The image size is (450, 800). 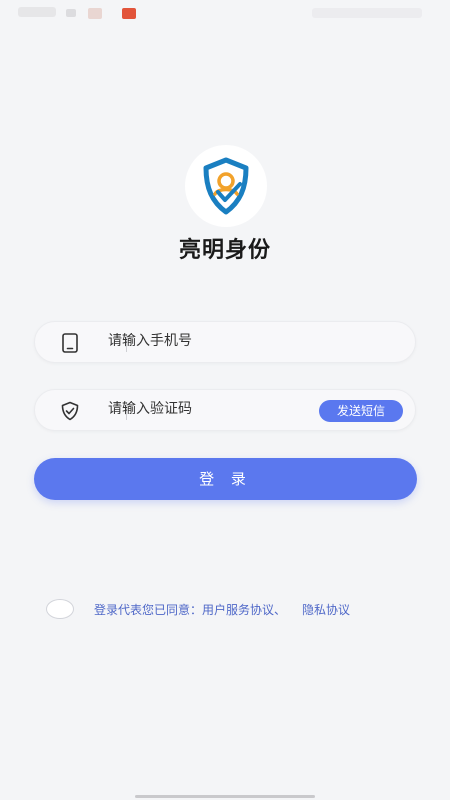 What do you see at coordinates (244, 609) in the screenshot?
I see `user-agreement-link: 用户服务协议、` at bounding box center [244, 609].